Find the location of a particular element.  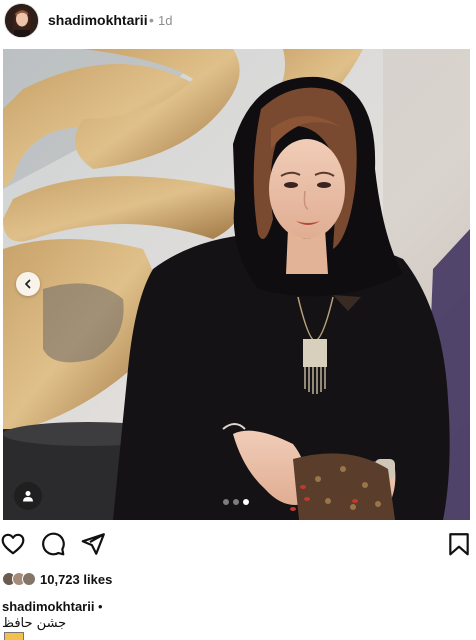

username: shadimokhtarii is located at coordinates (98, 20).